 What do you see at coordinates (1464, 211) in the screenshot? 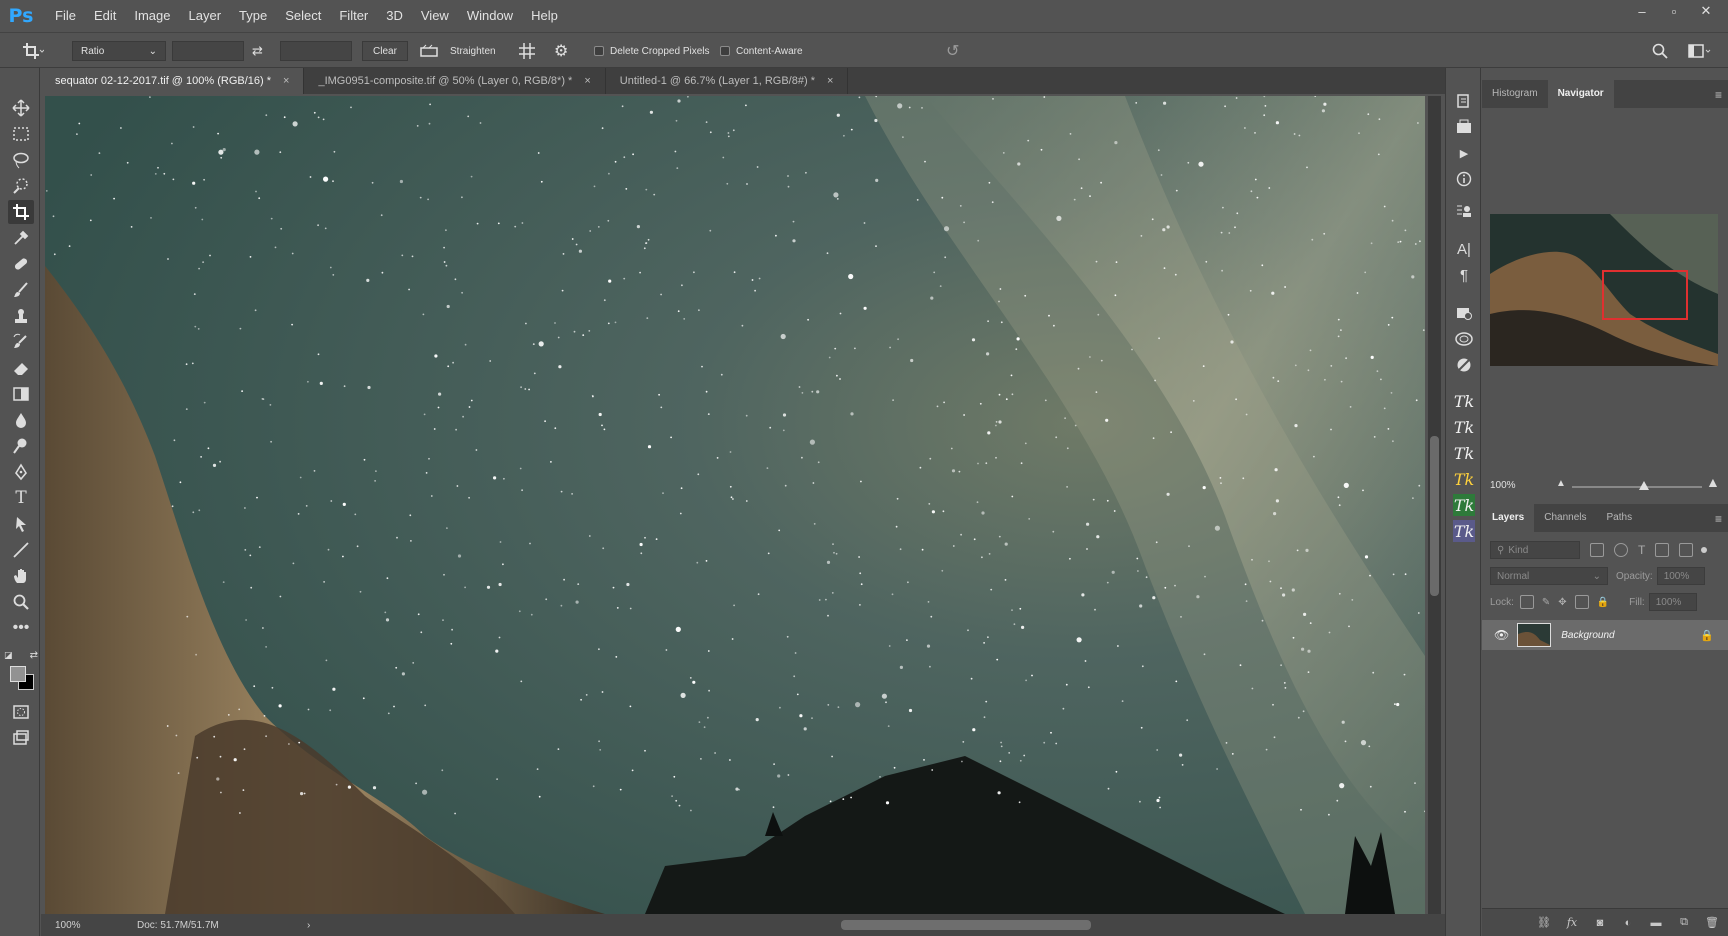
I see `properties-icon` at bounding box center [1464, 211].